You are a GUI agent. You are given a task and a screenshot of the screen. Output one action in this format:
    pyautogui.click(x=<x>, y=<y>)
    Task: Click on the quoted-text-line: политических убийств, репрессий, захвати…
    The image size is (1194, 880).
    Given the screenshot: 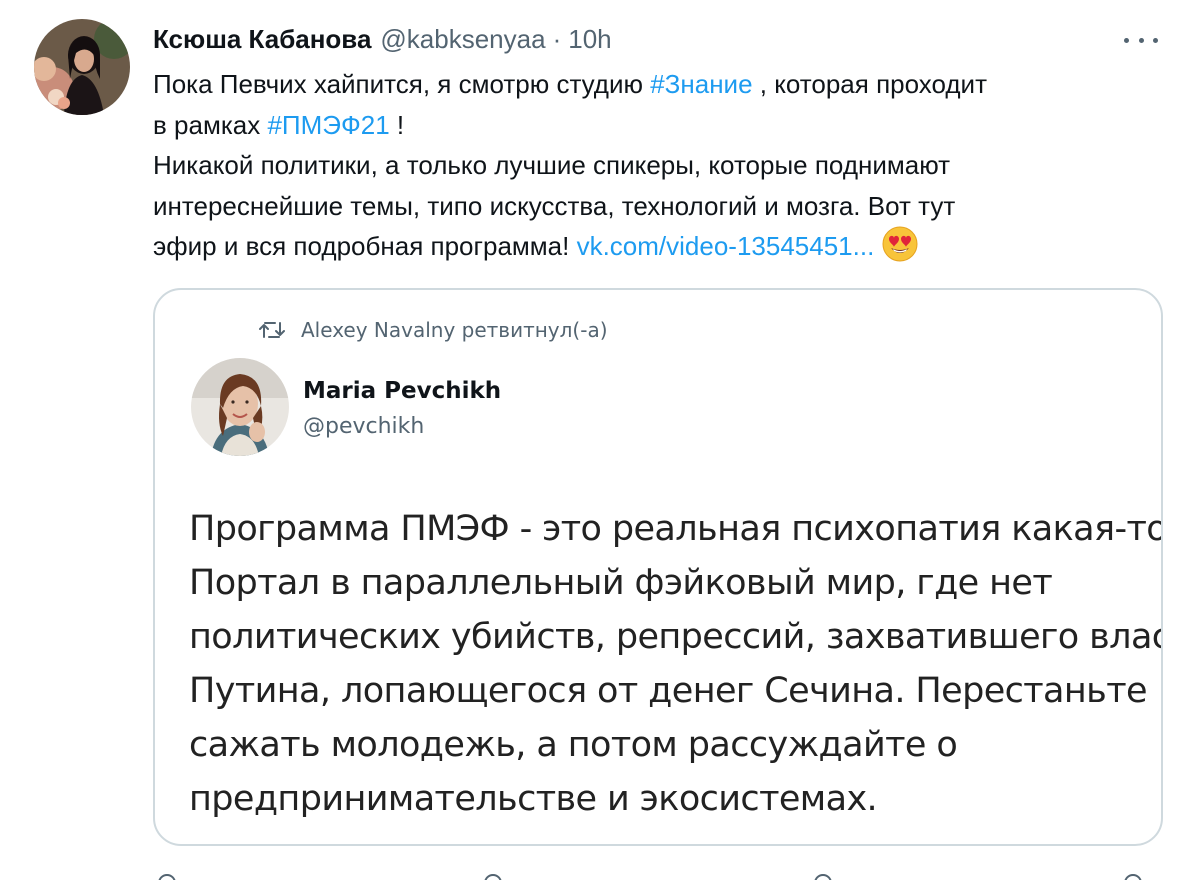 What is the action you would take?
    pyautogui.click(x=676, y=637)
    